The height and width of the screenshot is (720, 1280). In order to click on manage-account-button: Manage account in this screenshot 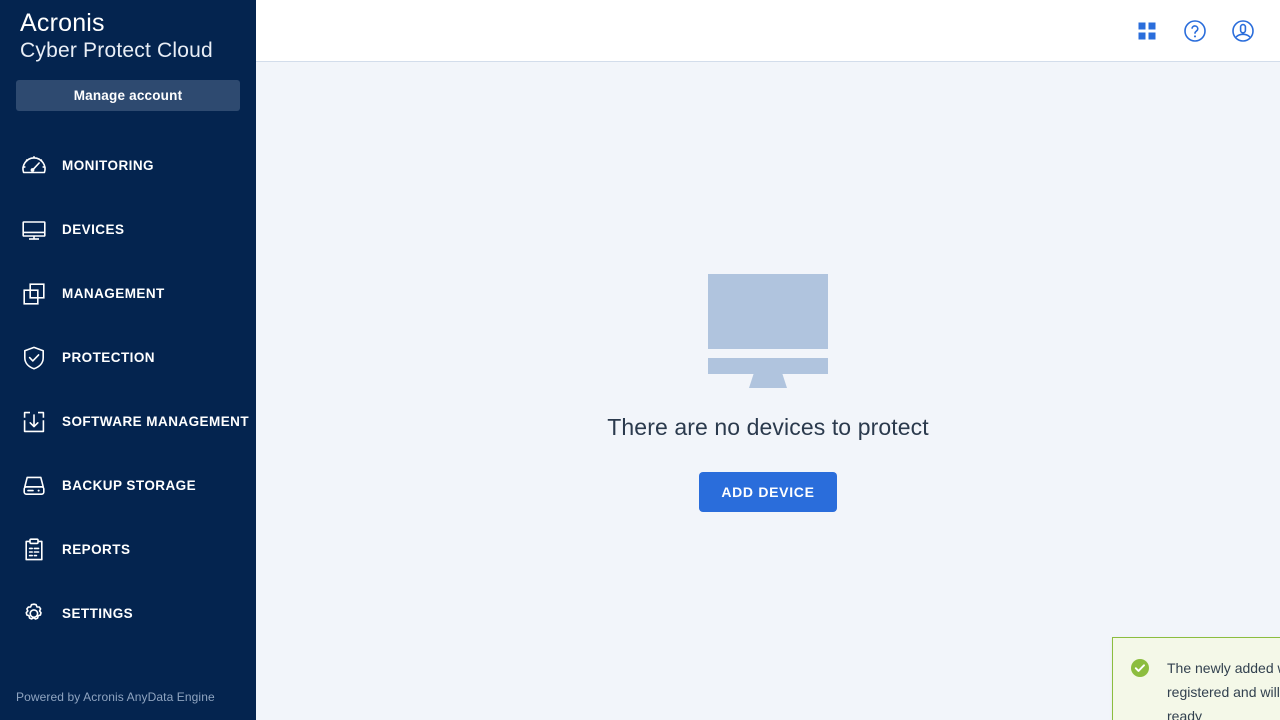, I will do `click(128, 95)`.